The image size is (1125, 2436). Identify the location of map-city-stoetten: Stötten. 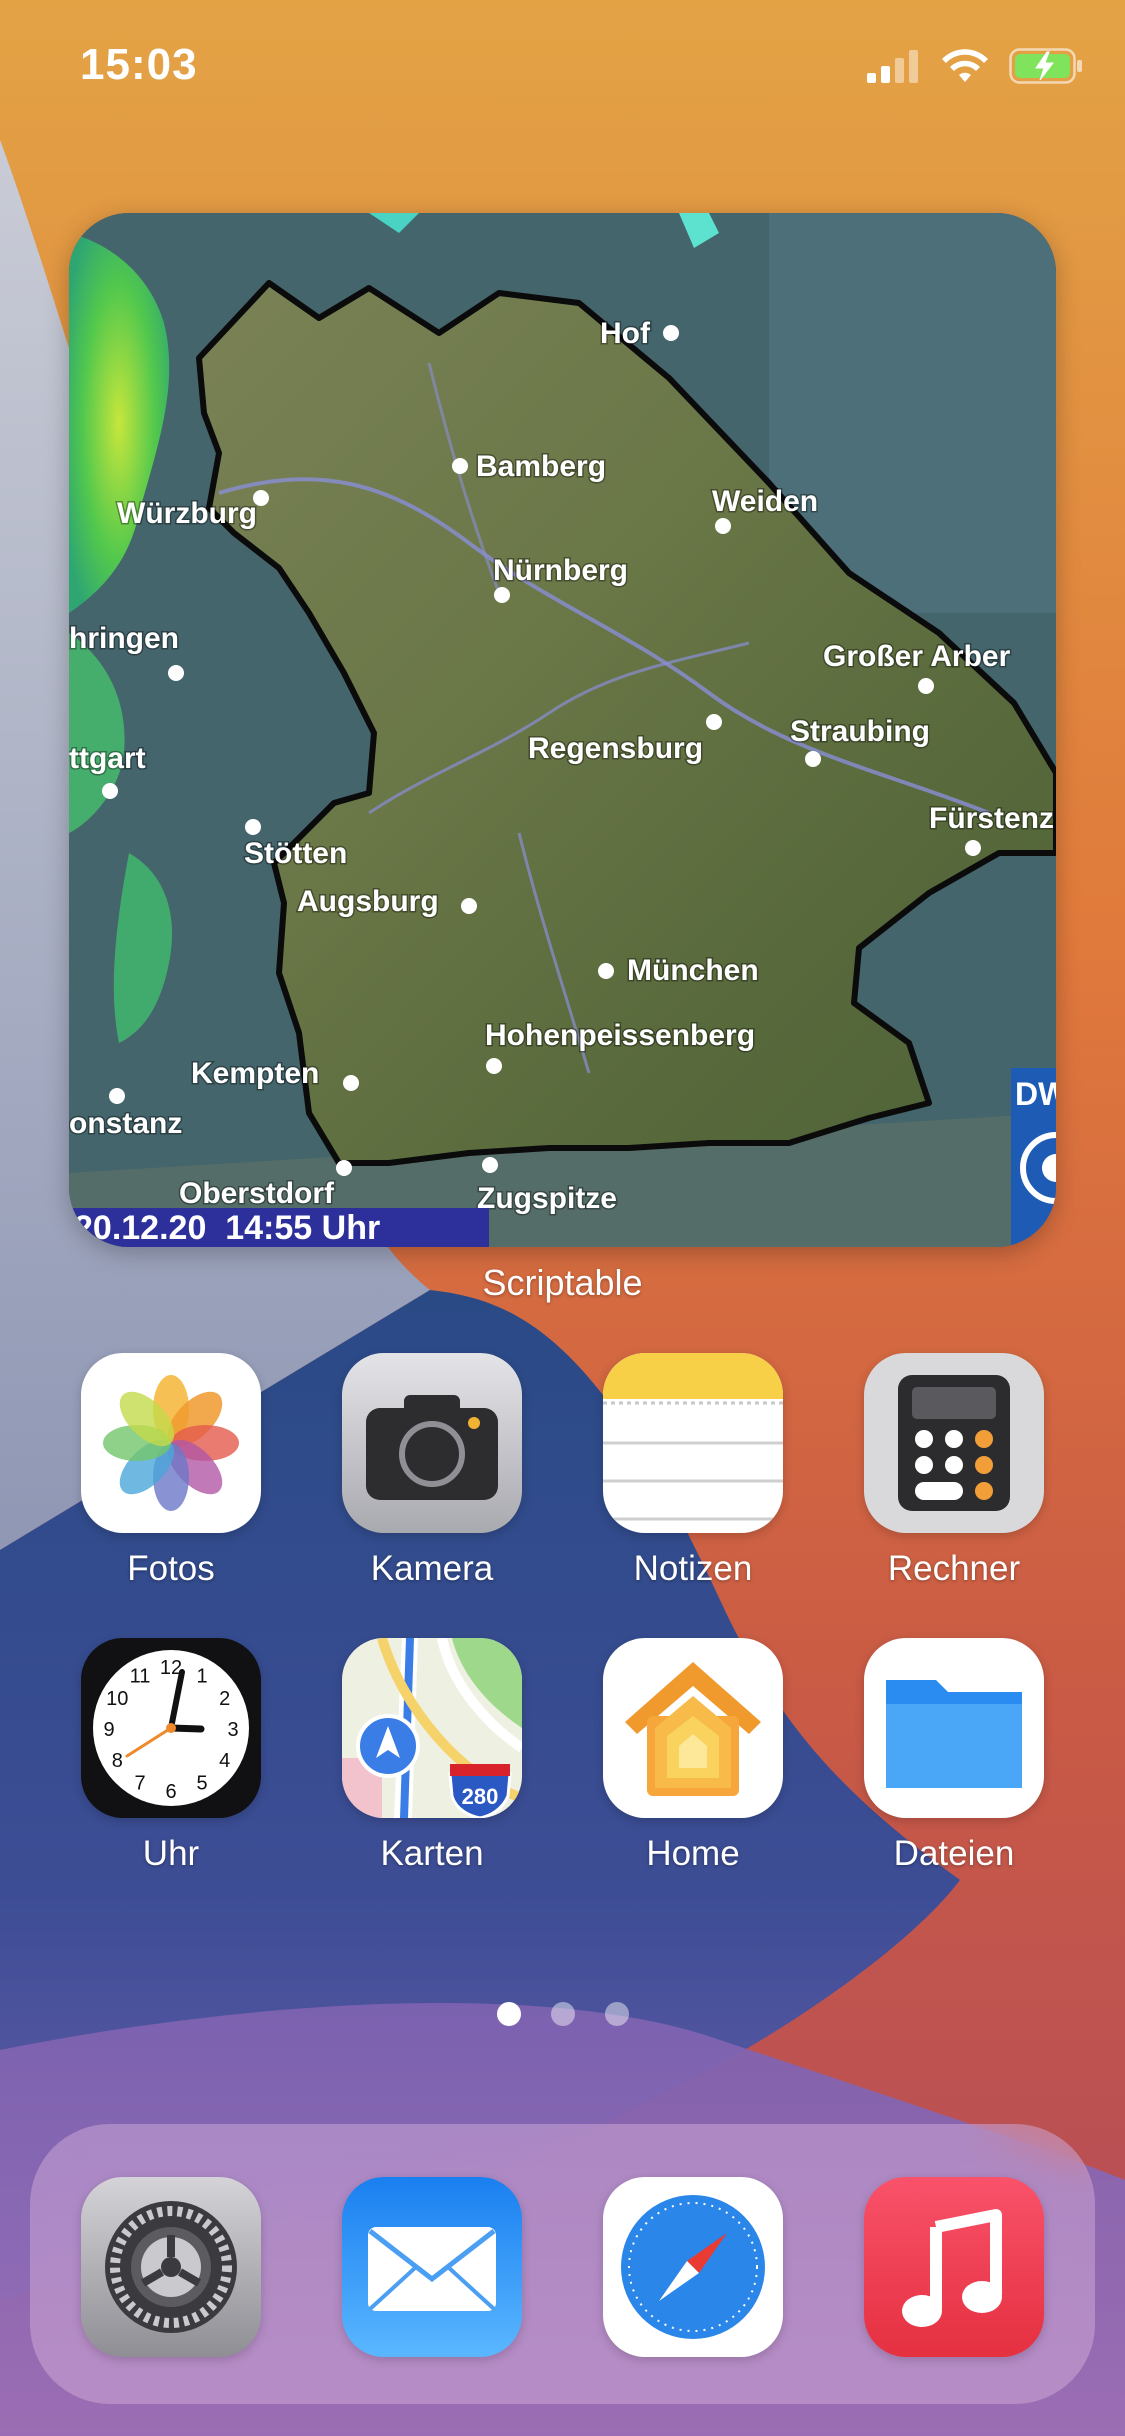
(295, 853).